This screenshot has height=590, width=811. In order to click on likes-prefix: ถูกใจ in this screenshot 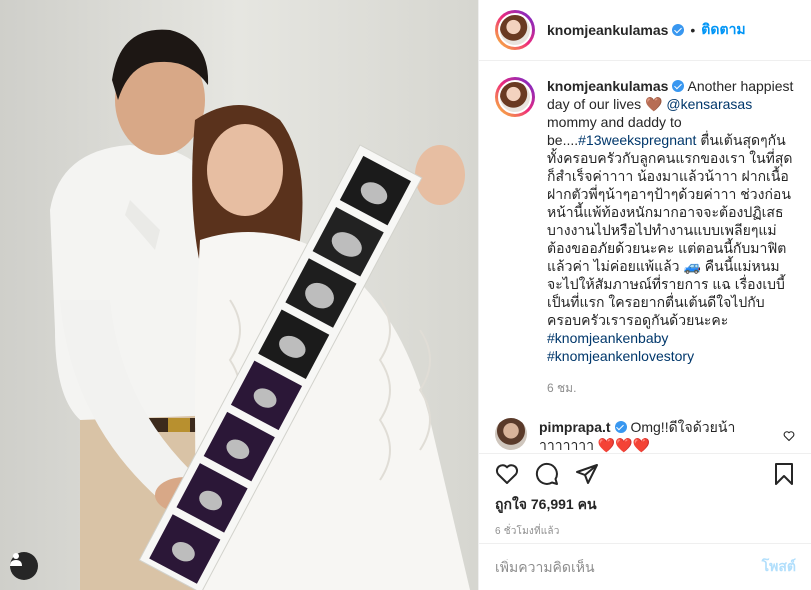, I will do `click(511, 504)`.